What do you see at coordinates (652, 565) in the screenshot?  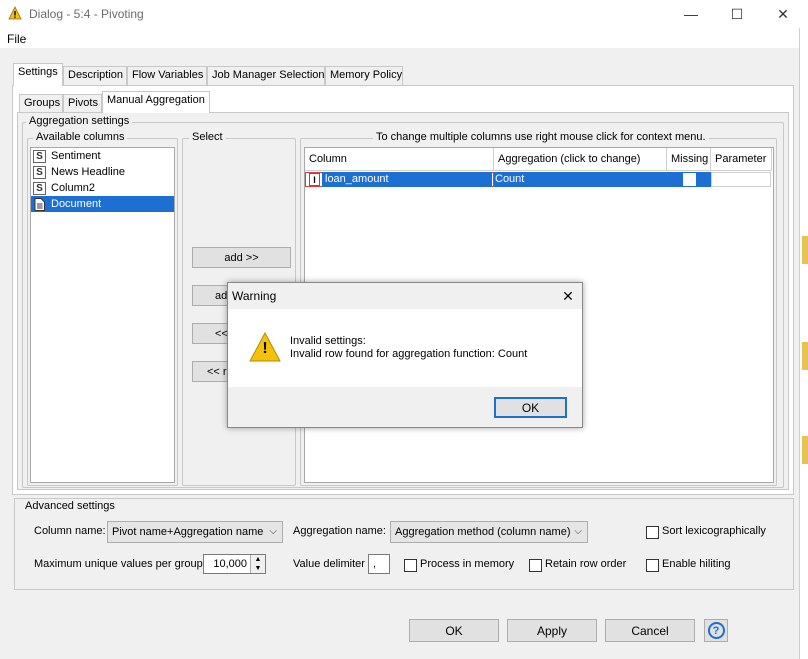 I see `enable-hiliting-checkbox` at bounding box center [652, 565].